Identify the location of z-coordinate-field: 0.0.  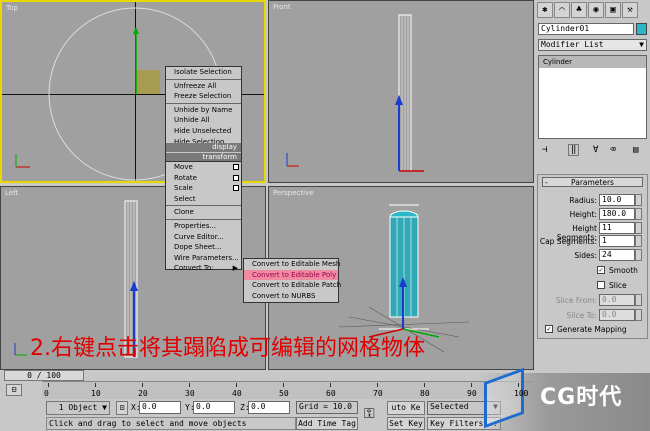
(269, 407).